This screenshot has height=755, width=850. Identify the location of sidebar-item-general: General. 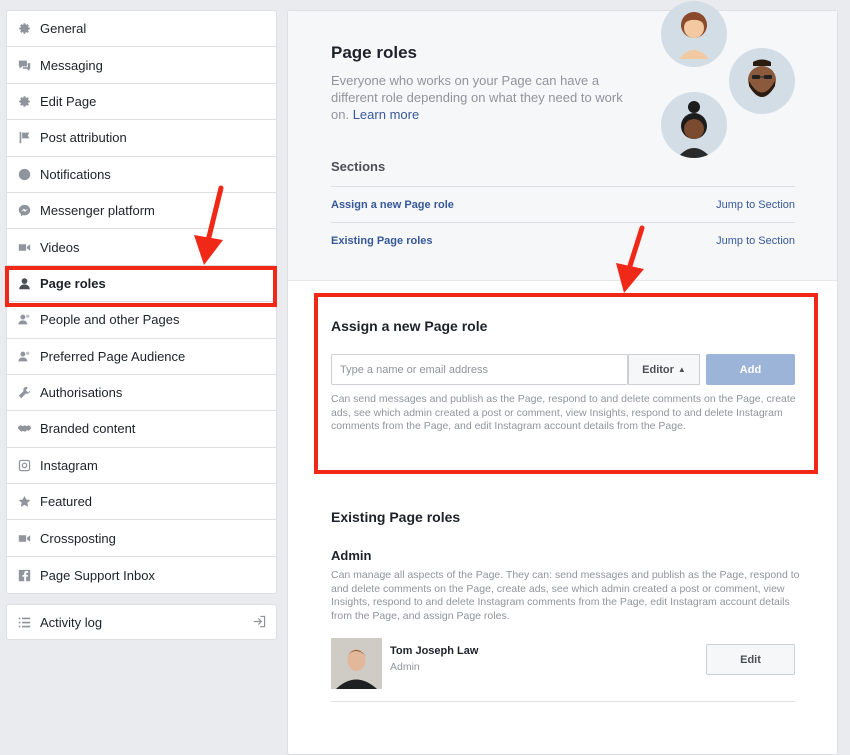
(141, 29).